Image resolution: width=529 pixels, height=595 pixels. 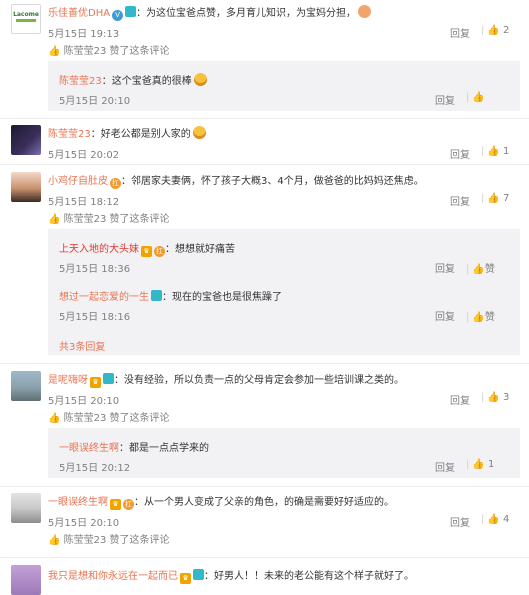 What do you see at coordinates (146, 81) in the screenshot?
I see `reply-text: ：这个宝爸真的很棒` at bounding box center [146, 81].